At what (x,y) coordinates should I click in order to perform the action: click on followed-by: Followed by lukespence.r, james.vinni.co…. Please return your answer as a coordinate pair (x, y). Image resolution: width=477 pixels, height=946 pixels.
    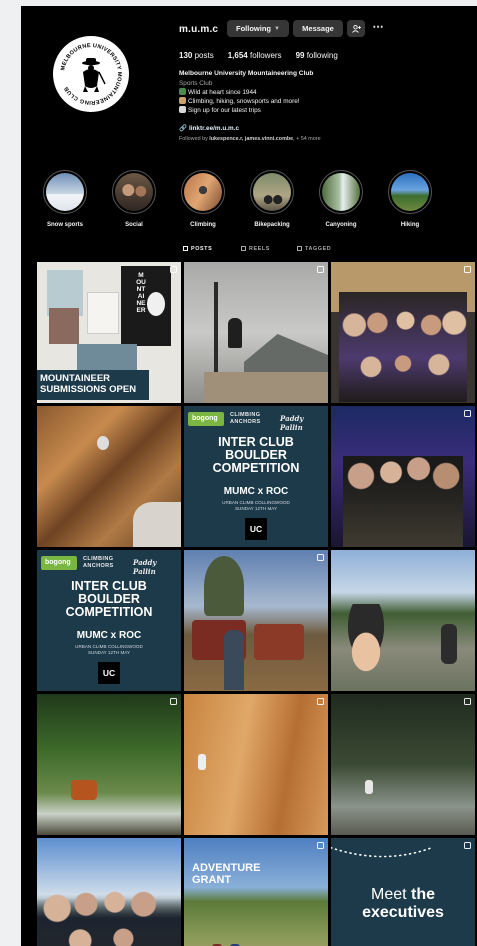
    Looking at the image, I should click on (250, 139).